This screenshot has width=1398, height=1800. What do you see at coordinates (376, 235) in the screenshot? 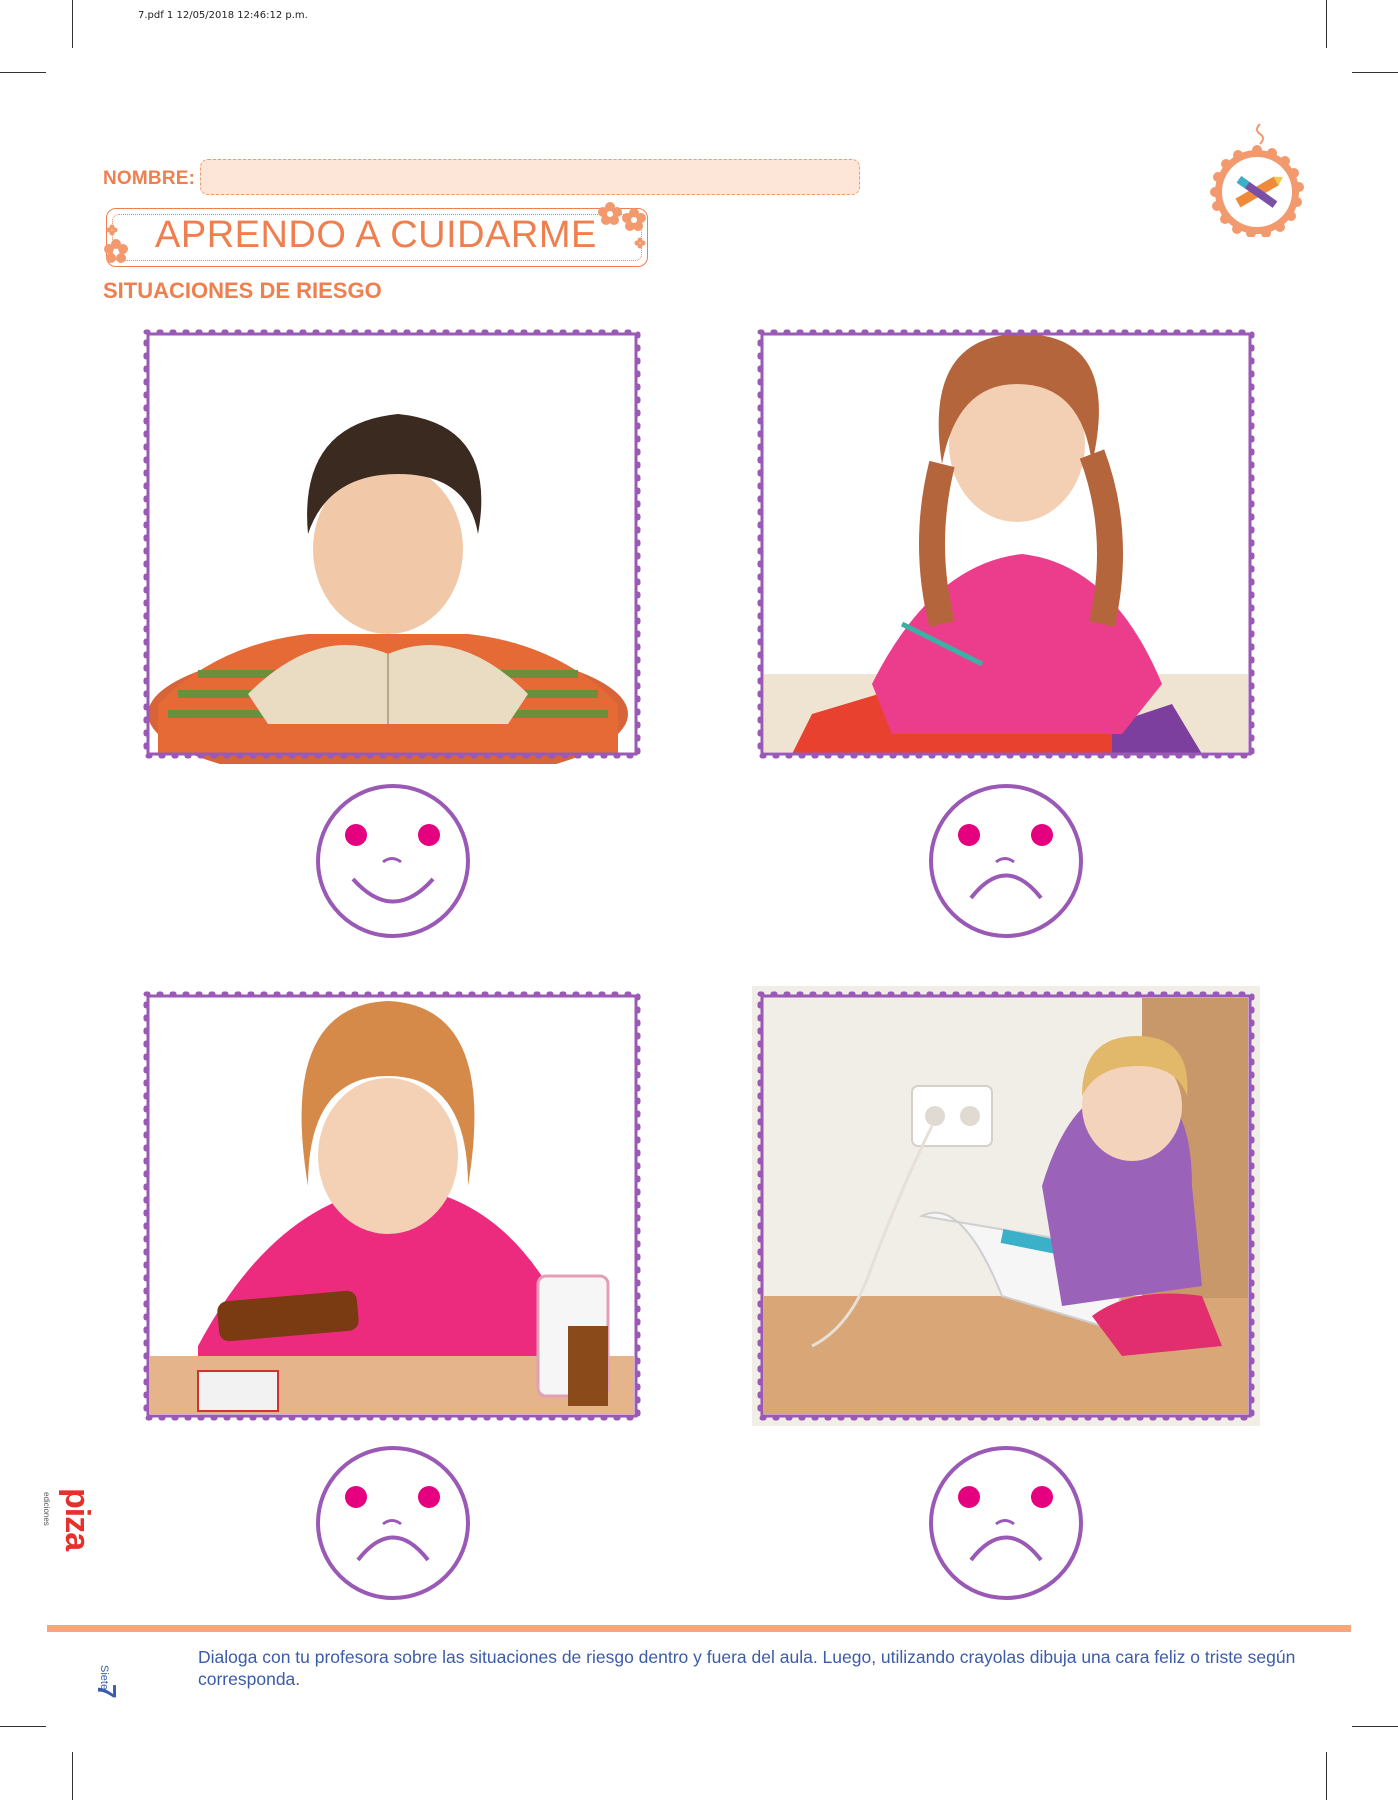
I see `page-title: APRENDO A CUIDARME` at bounding box center [376, 235].